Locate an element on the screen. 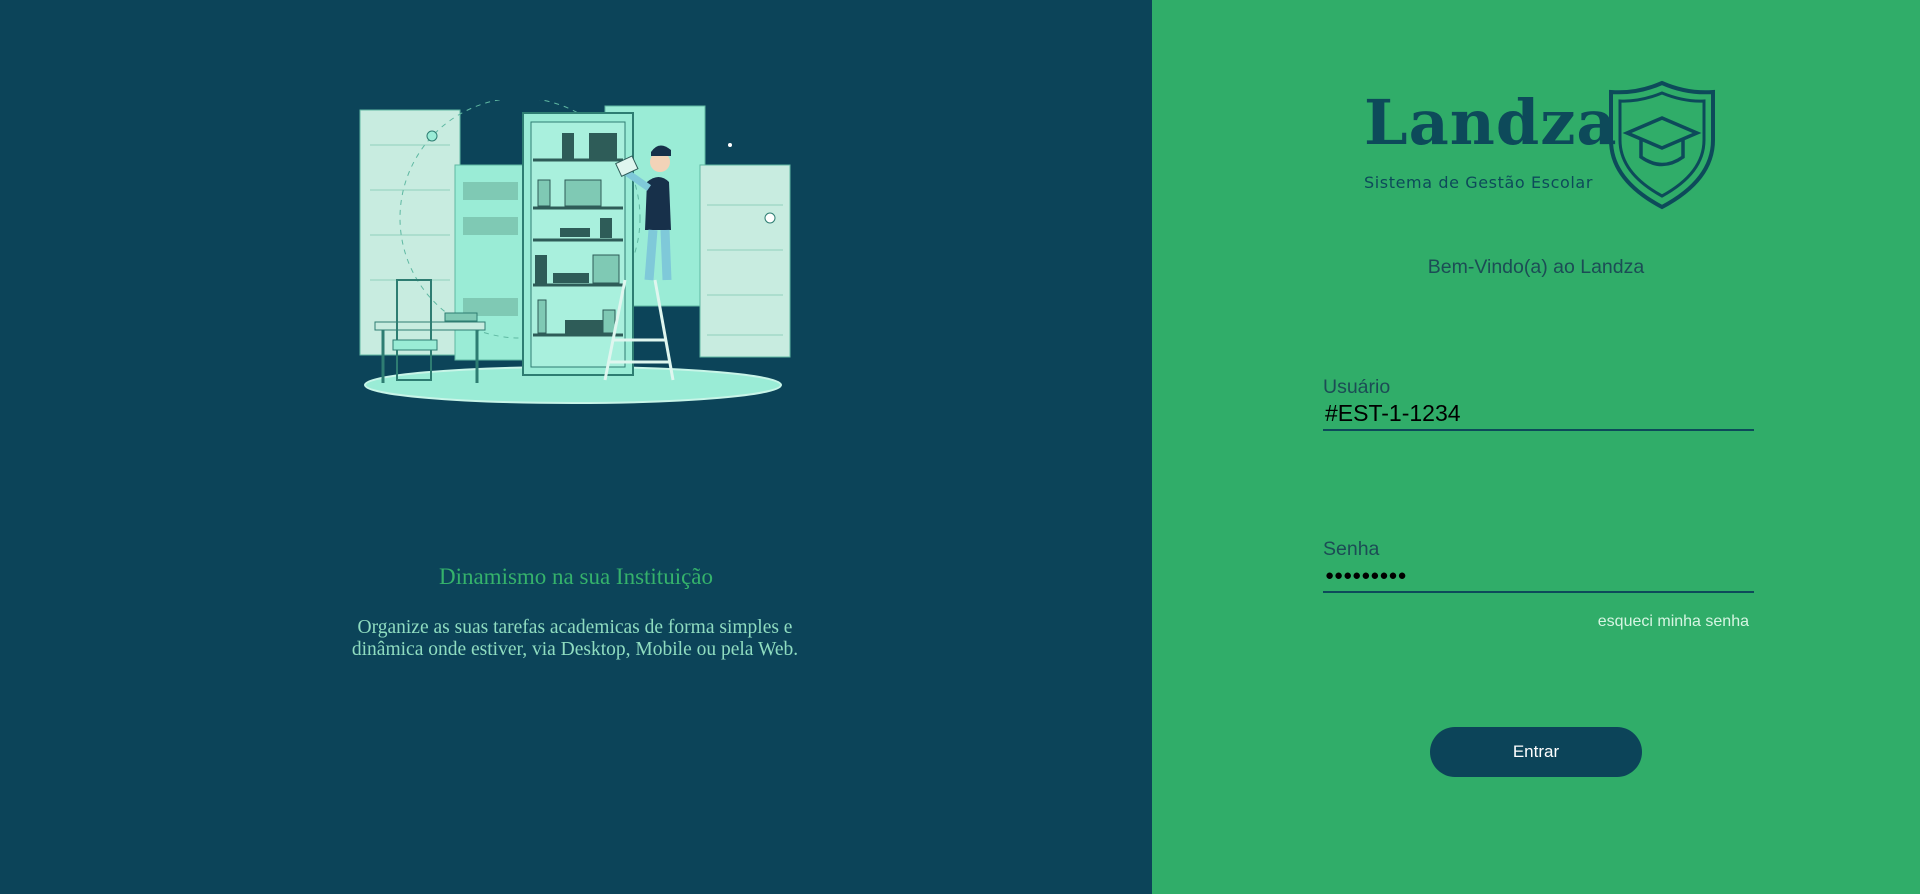  password-input is located at coordinates (1538, 577).